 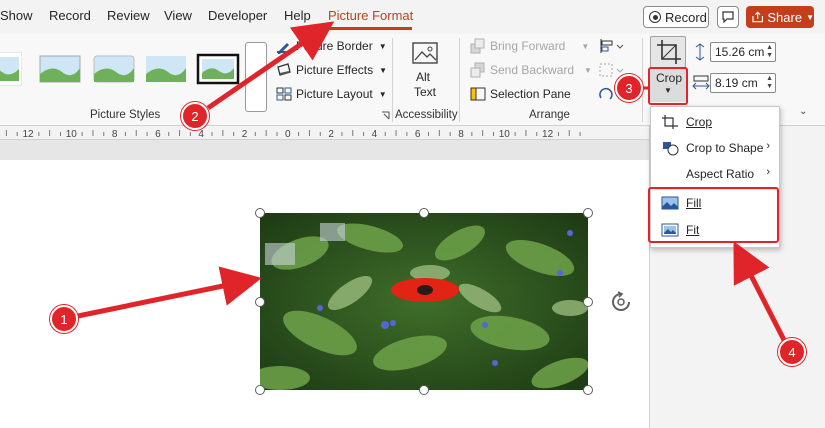 I want to click on annotation-badge-4: 4, so click(x=792, y=352).